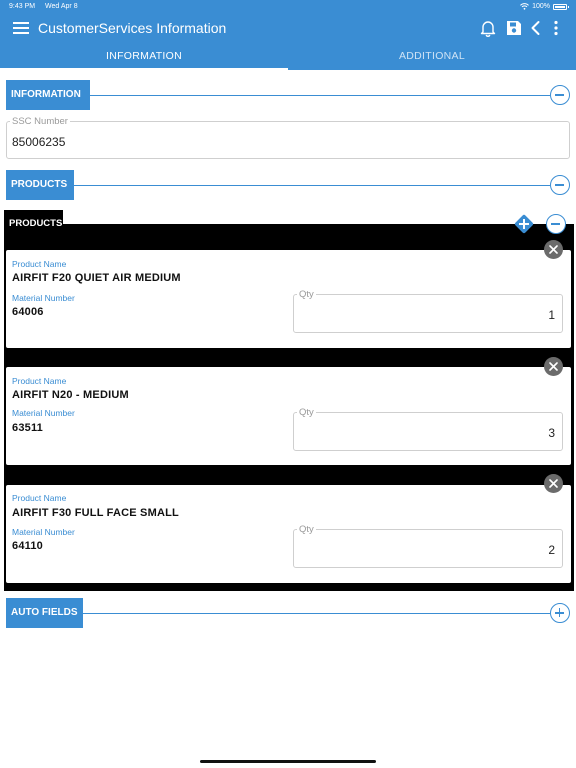  What do you see at coordinates (536, 28) in the screenshot?
I see `back-chevron-icon` at bounding box center [536, 28].